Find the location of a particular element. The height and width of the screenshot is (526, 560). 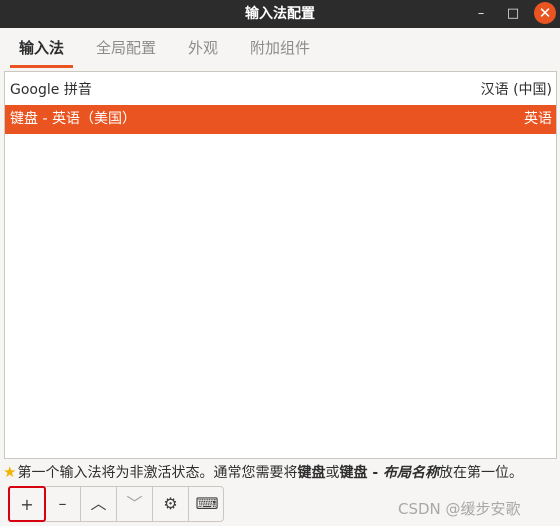

hint-italic: 布局名称 is located at coordinates (411, 473).